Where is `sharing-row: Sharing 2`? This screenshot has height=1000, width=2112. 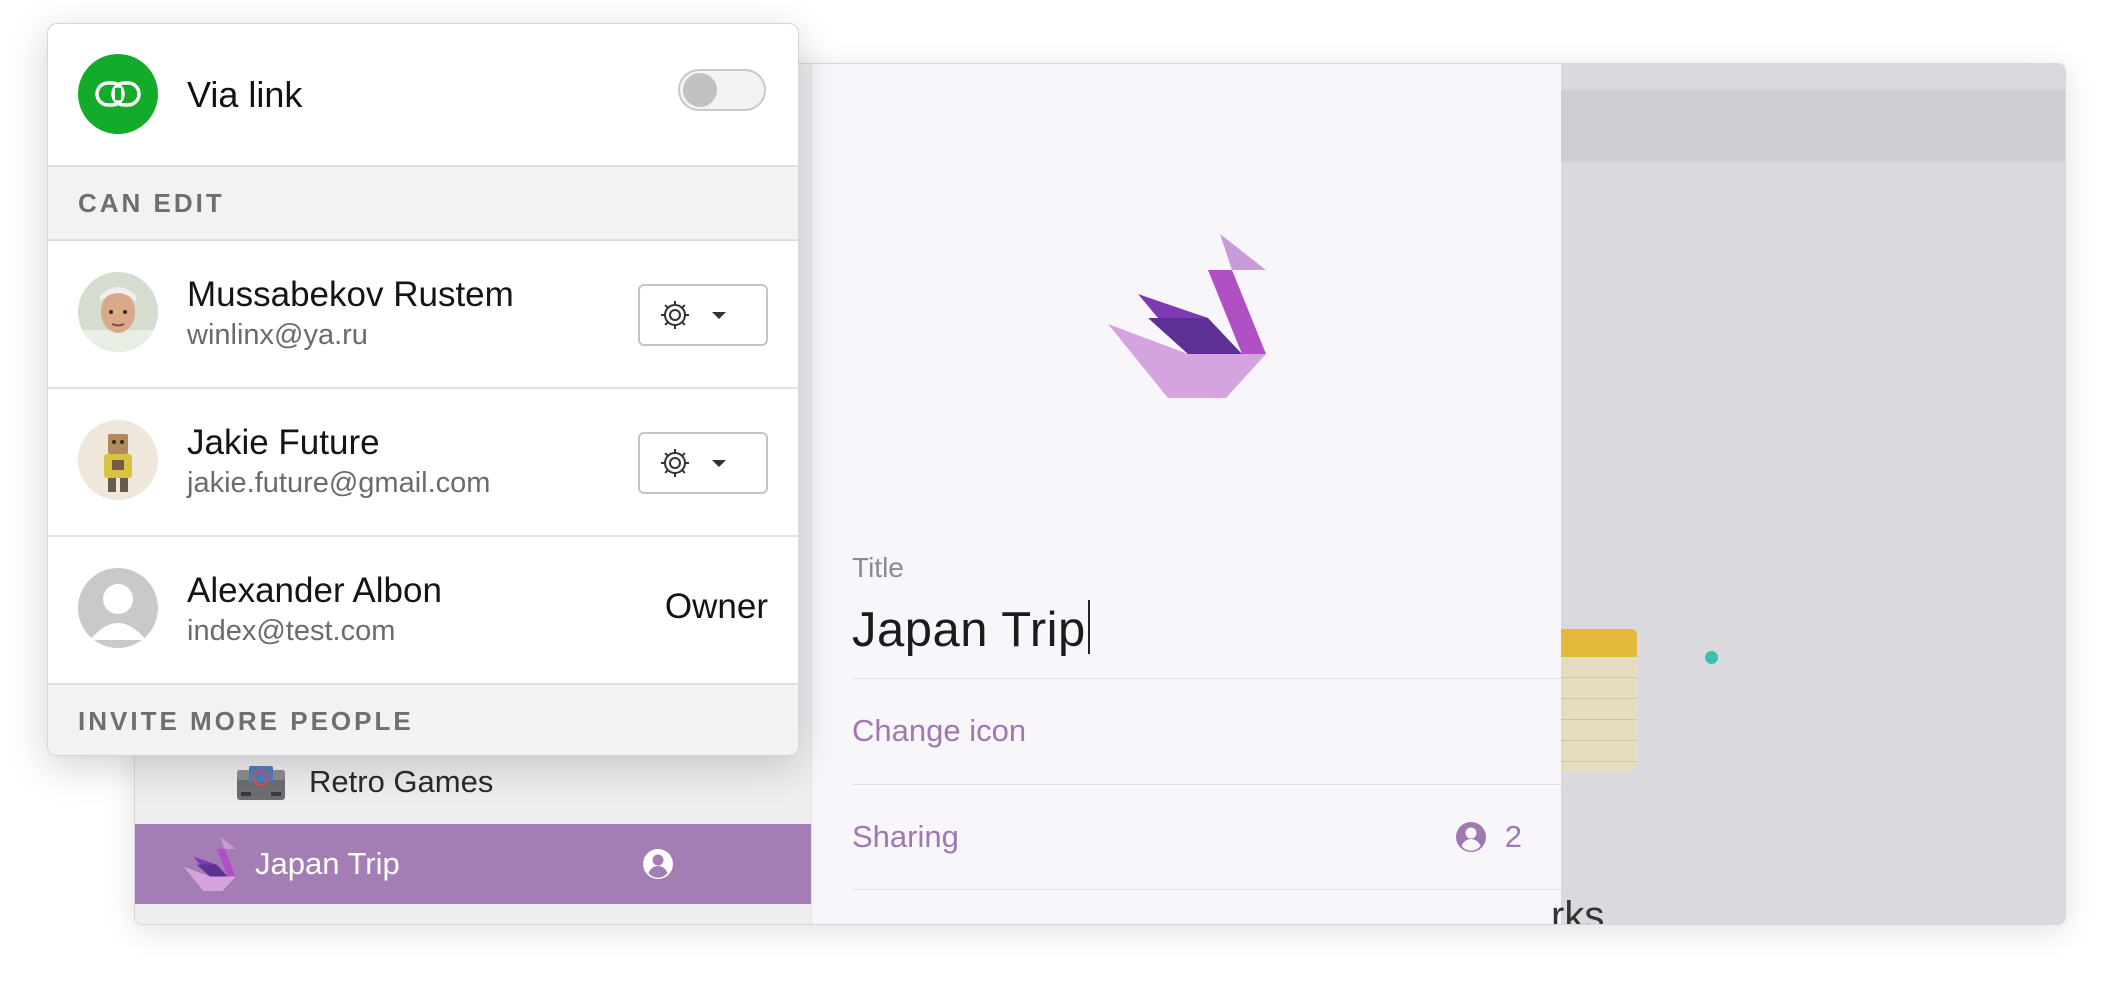
sharing-row: Sharing 2 is located at coordinates (1207, 837).